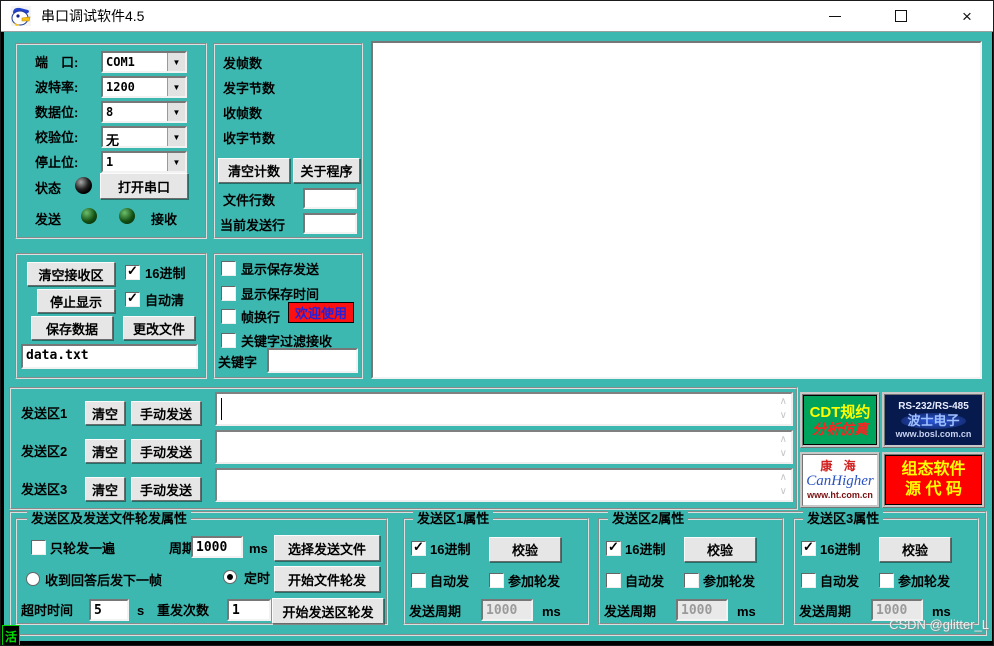  I want to click on send2-period-label: 发送周期, so click(630, 611).